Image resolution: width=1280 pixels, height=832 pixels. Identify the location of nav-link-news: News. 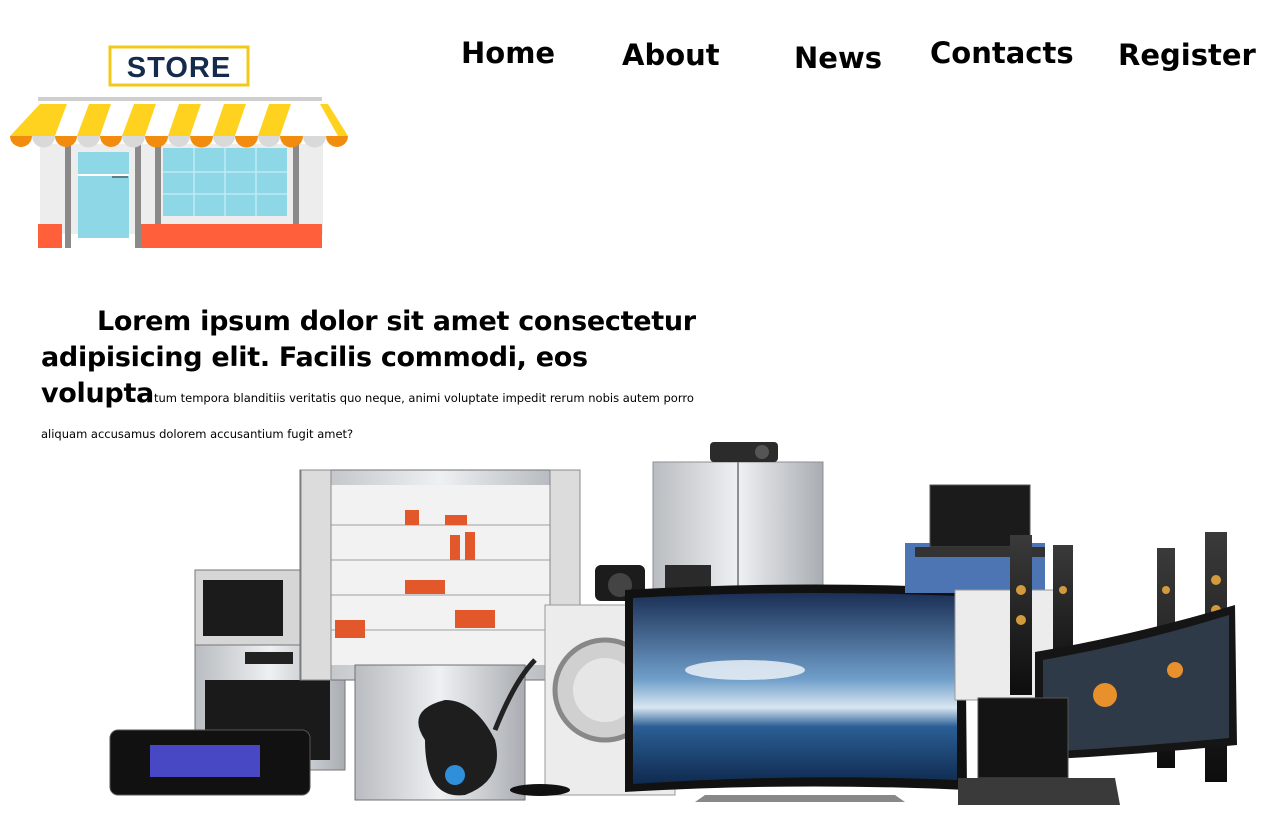
(838, 58).